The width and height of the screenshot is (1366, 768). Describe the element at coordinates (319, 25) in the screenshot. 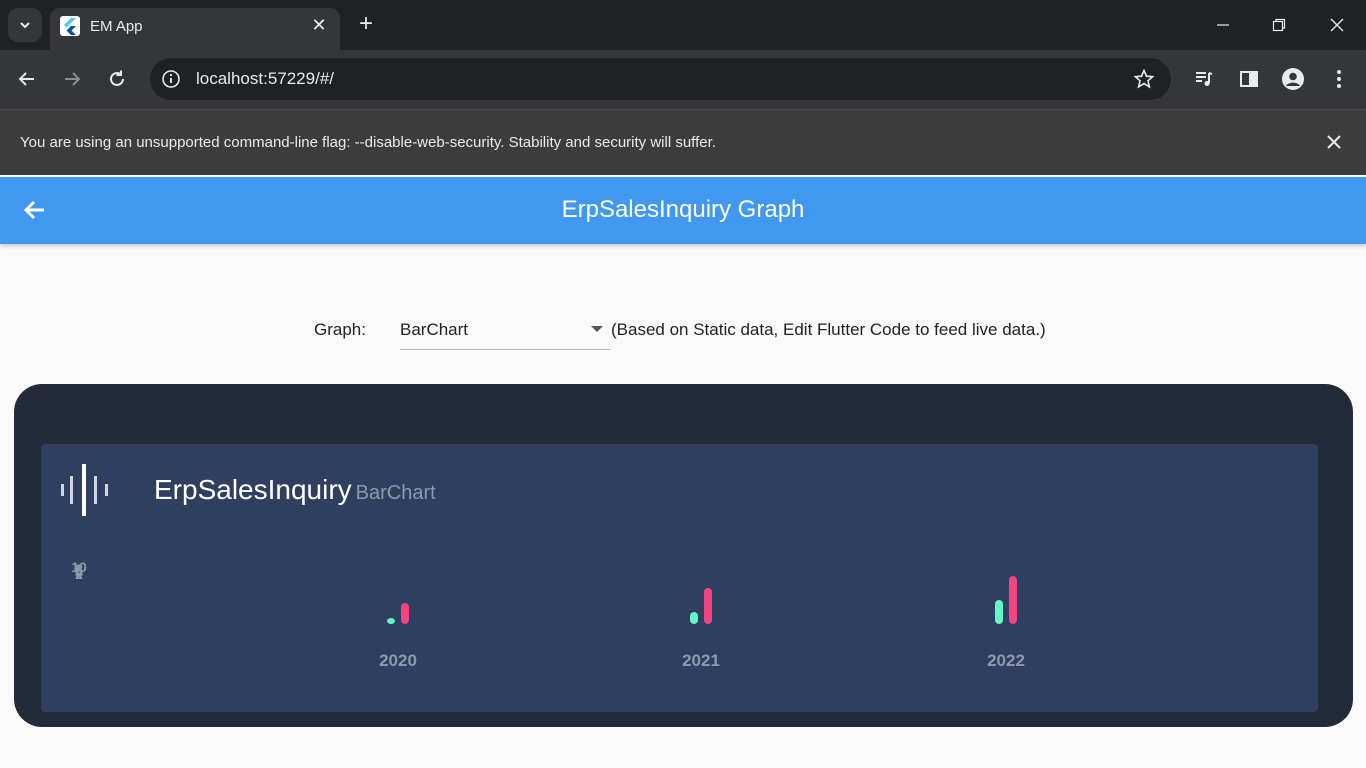

I see `tab-close-icon: ✕` at that location.